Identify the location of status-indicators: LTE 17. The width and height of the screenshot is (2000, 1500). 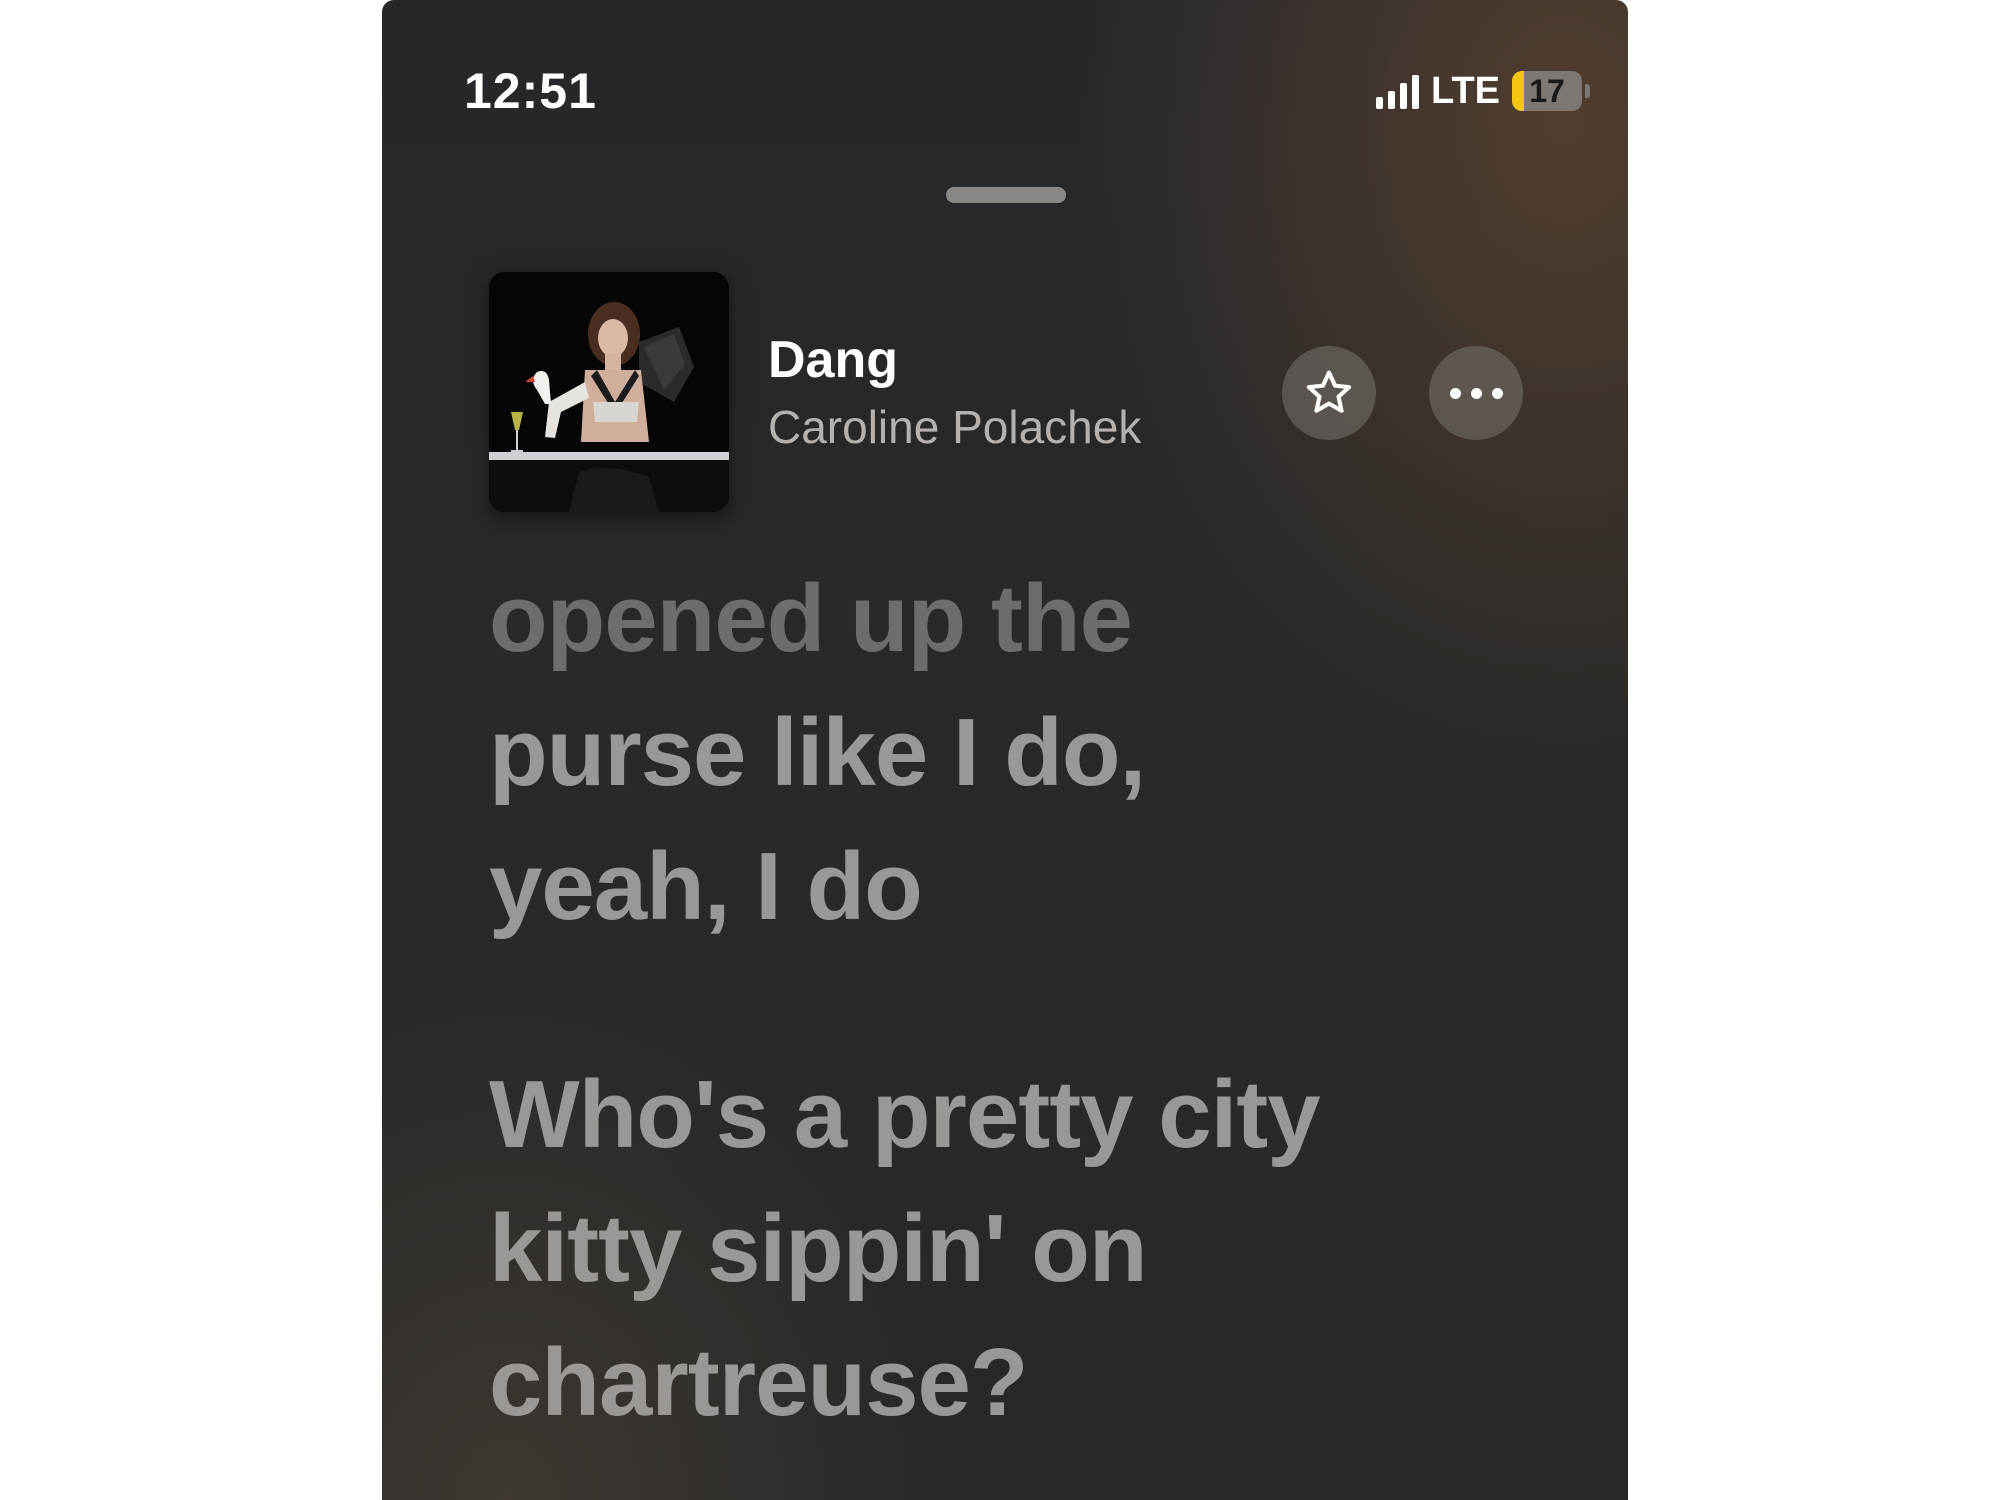
(1483, 91).